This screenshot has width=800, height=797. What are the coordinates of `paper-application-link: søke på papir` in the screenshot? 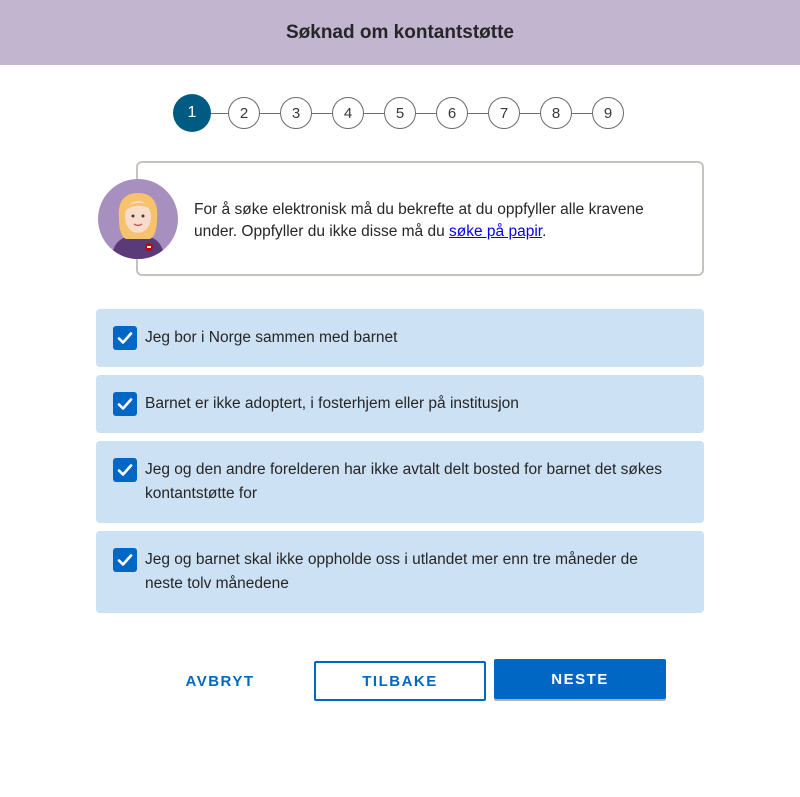 It's located at (495, 231).